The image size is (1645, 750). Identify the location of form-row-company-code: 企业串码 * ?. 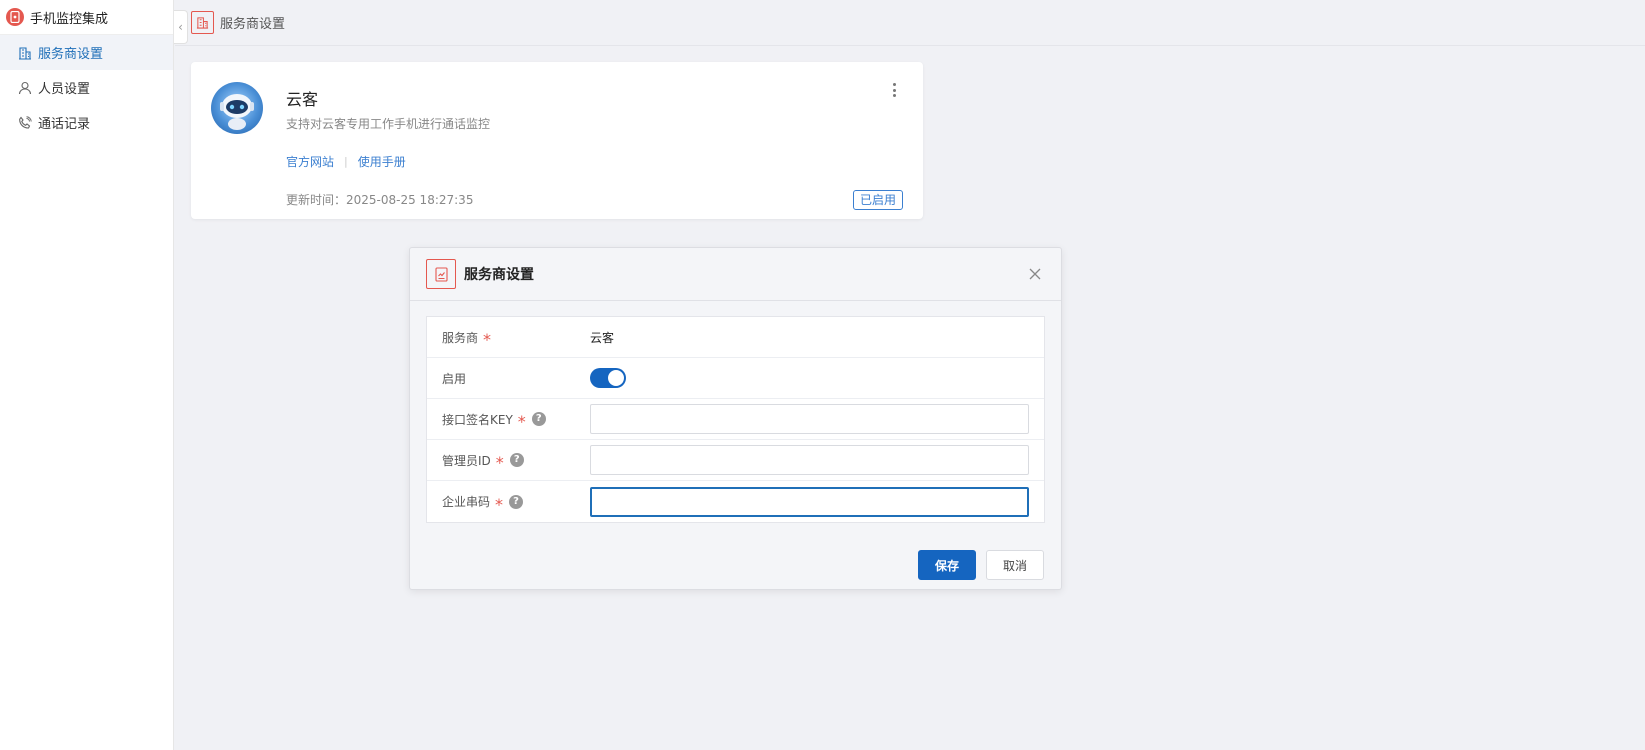
(735, 501).